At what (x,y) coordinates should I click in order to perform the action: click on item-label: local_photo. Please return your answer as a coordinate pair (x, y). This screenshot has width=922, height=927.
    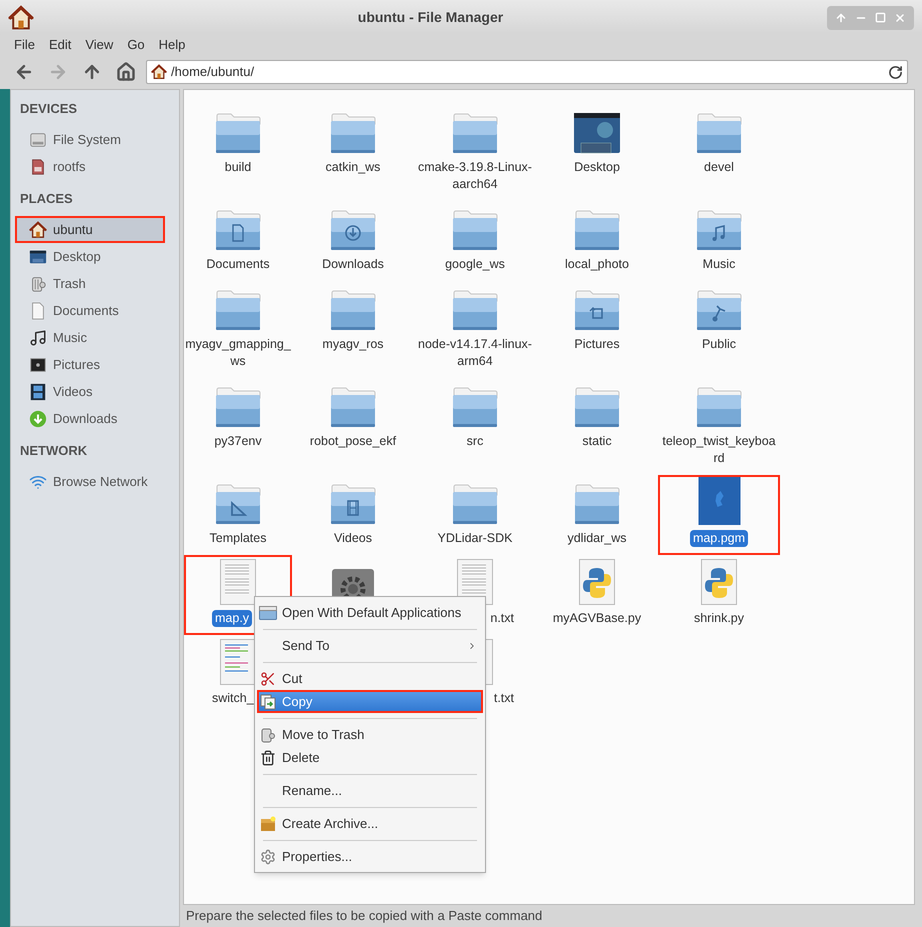
    Looking at the image, I should click on (597, 264).